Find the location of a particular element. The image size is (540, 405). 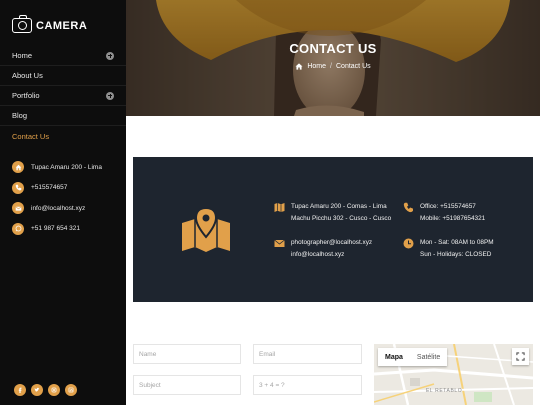

info-phone: Office: +515574657 Mobile: +51987654321 is located at coordinates (444, 212).